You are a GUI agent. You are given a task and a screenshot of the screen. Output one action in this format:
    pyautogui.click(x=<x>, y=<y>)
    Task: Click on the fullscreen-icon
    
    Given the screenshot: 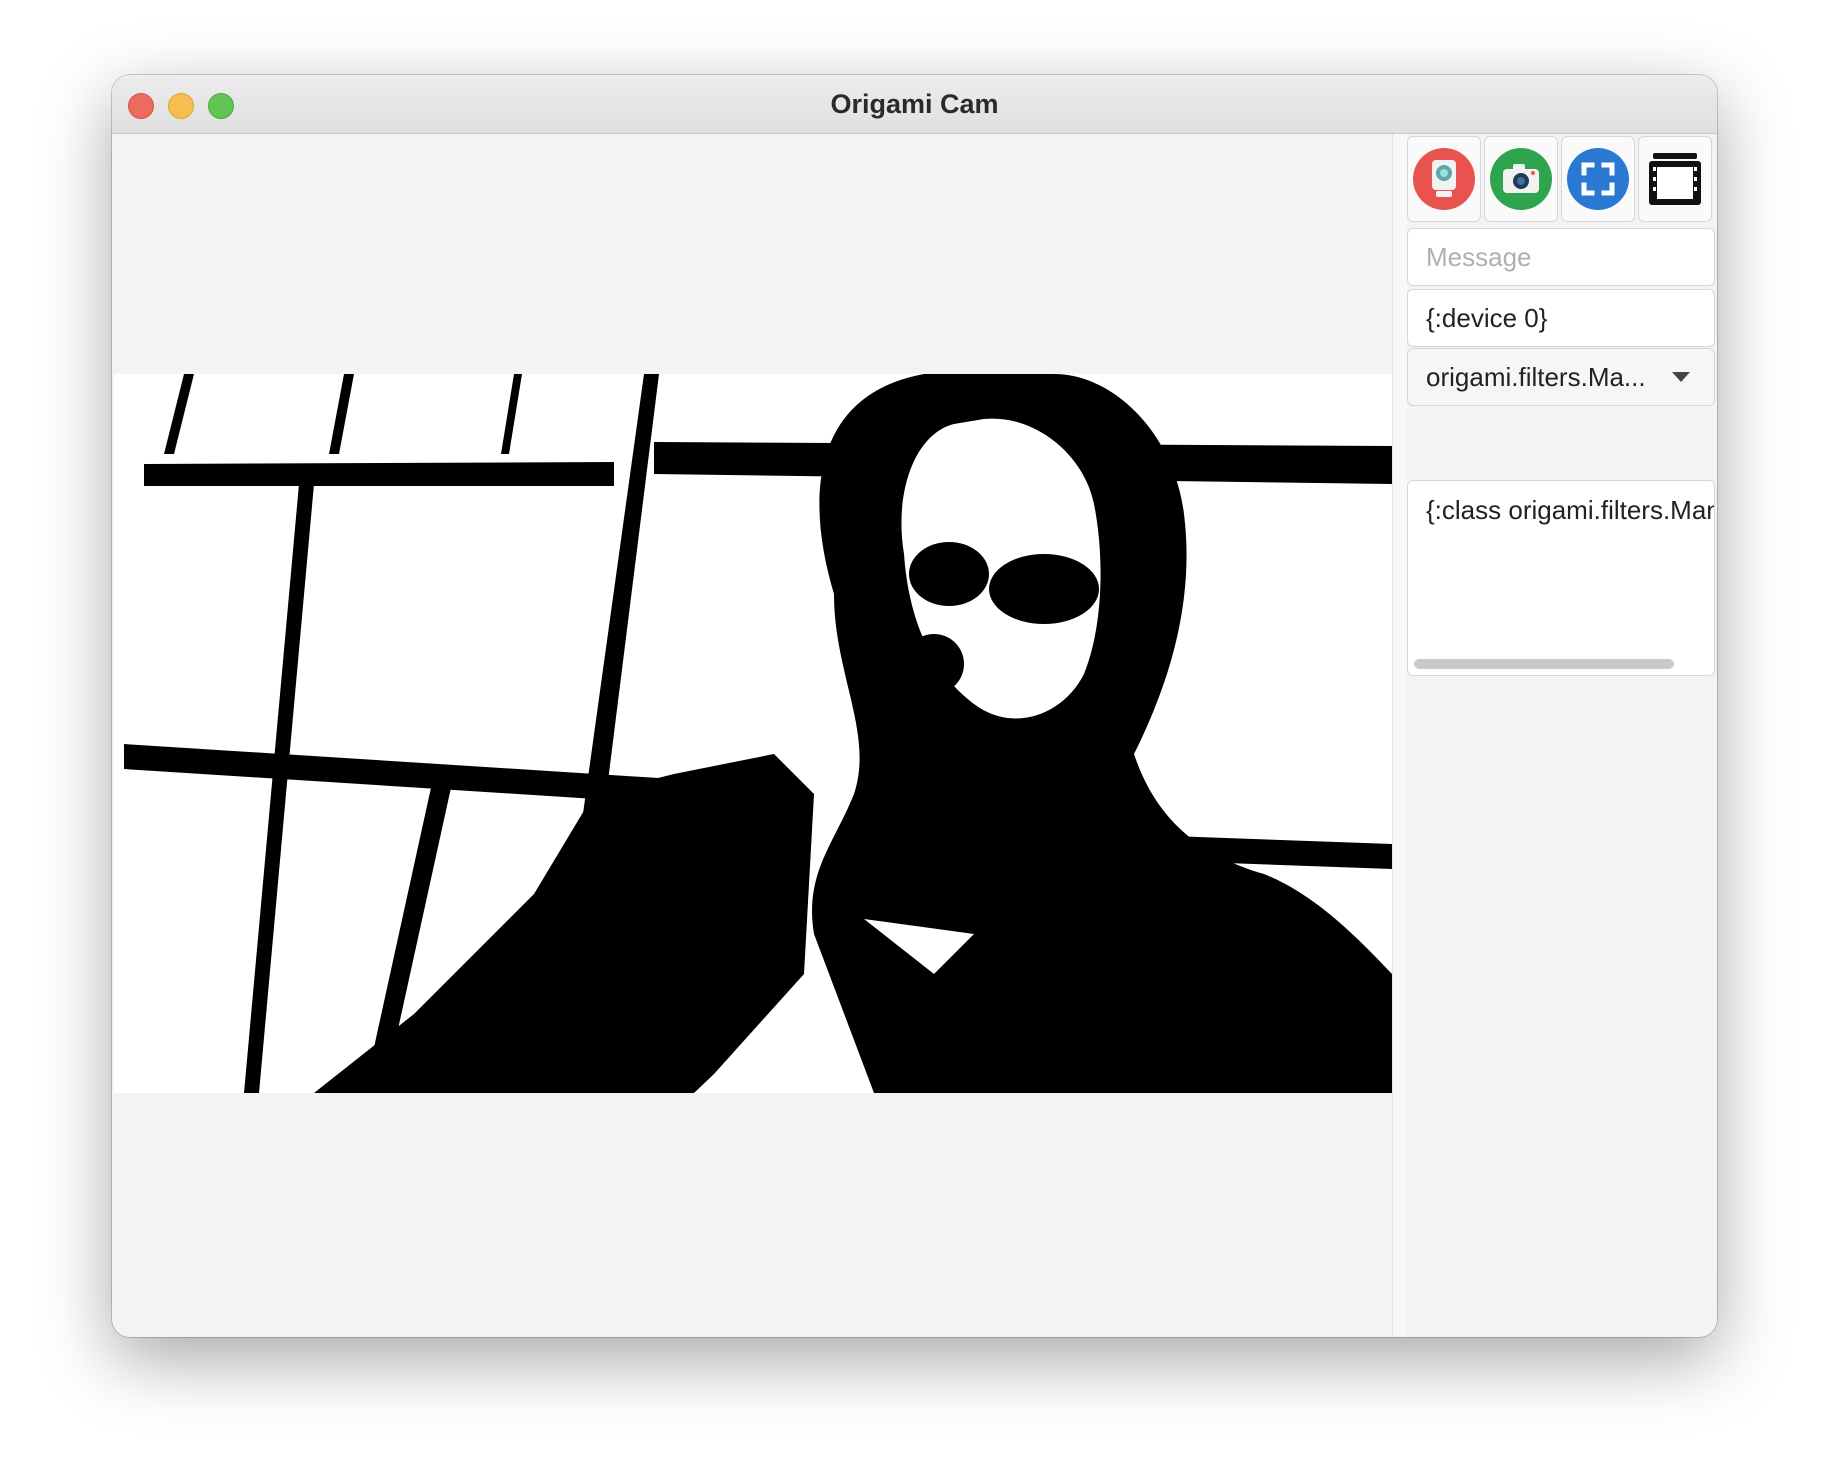 What is the action you would take?
    pyautogui.click(x=1598, y=179)
    